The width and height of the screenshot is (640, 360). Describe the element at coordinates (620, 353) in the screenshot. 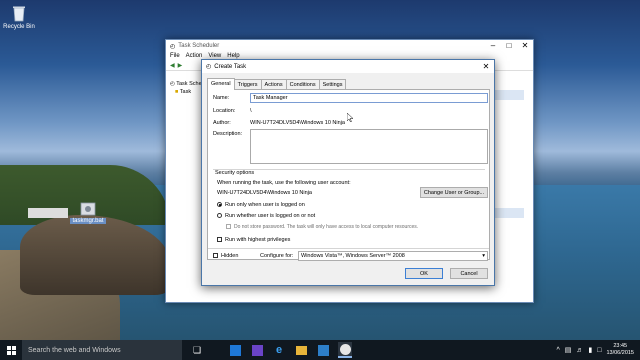

I see `clock-date: 13/06/2015` at that location.